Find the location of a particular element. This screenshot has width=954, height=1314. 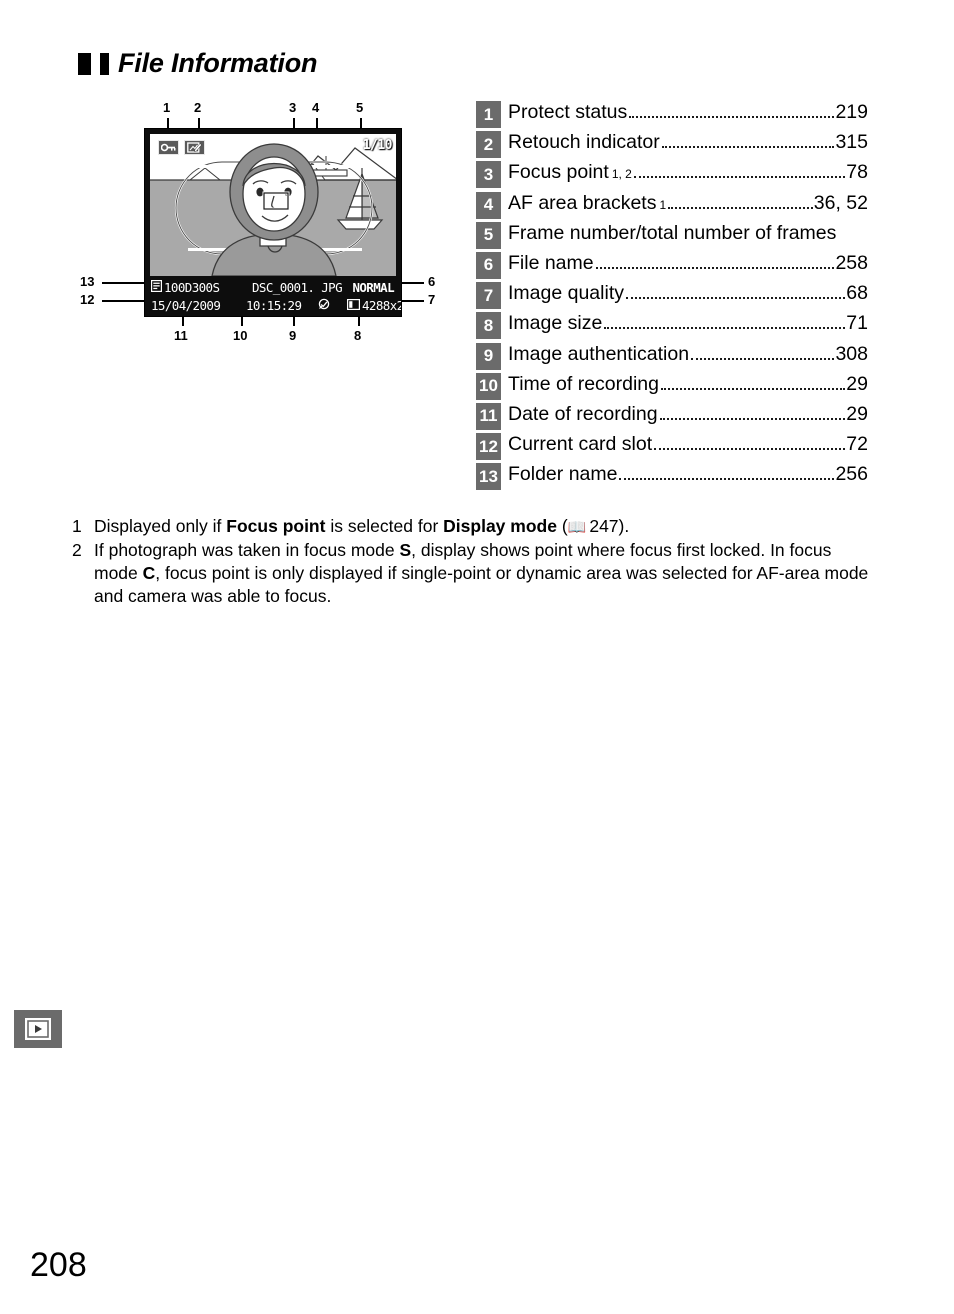

list-item: 9 Image authentication 308 is located at coordinates (672, 357).